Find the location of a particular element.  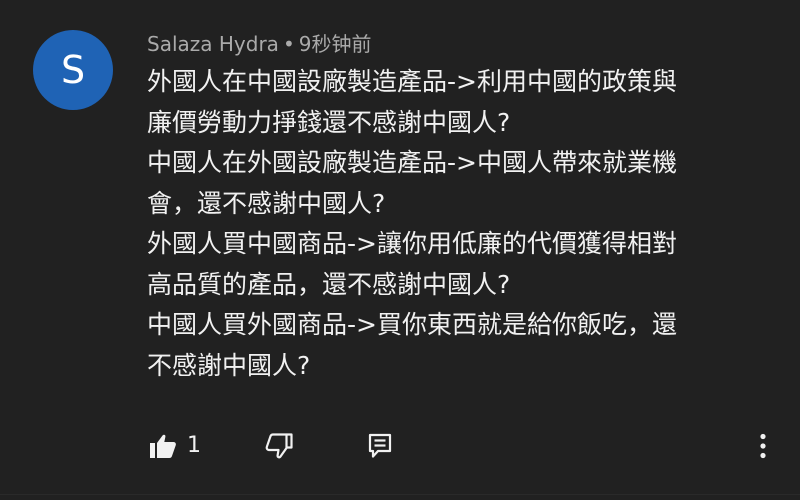

avatar: S is located at coordinates (73, 70).